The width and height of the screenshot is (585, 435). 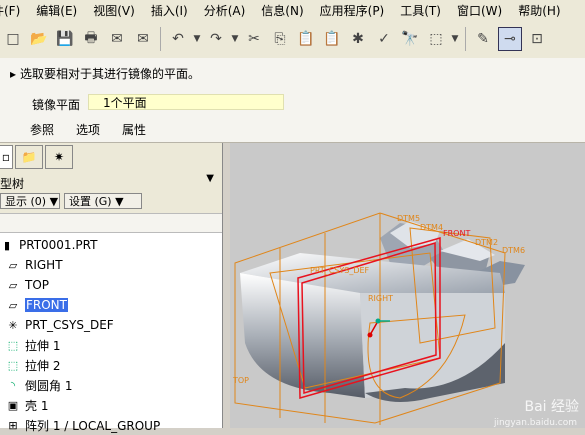 I want to click on label-dtm4: DTM4, so click(x=431, y=227).